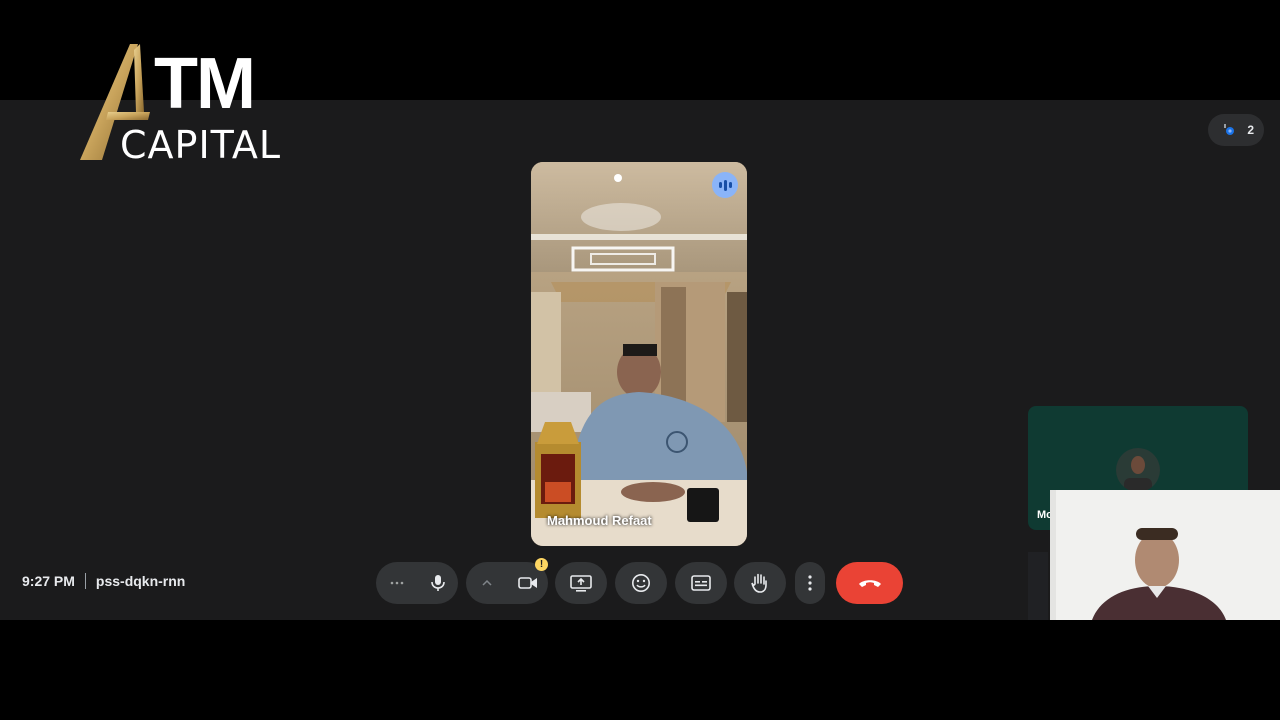 This screenshot has height=720, width=1280. I want to click on video-options-button, so click(486, 583).